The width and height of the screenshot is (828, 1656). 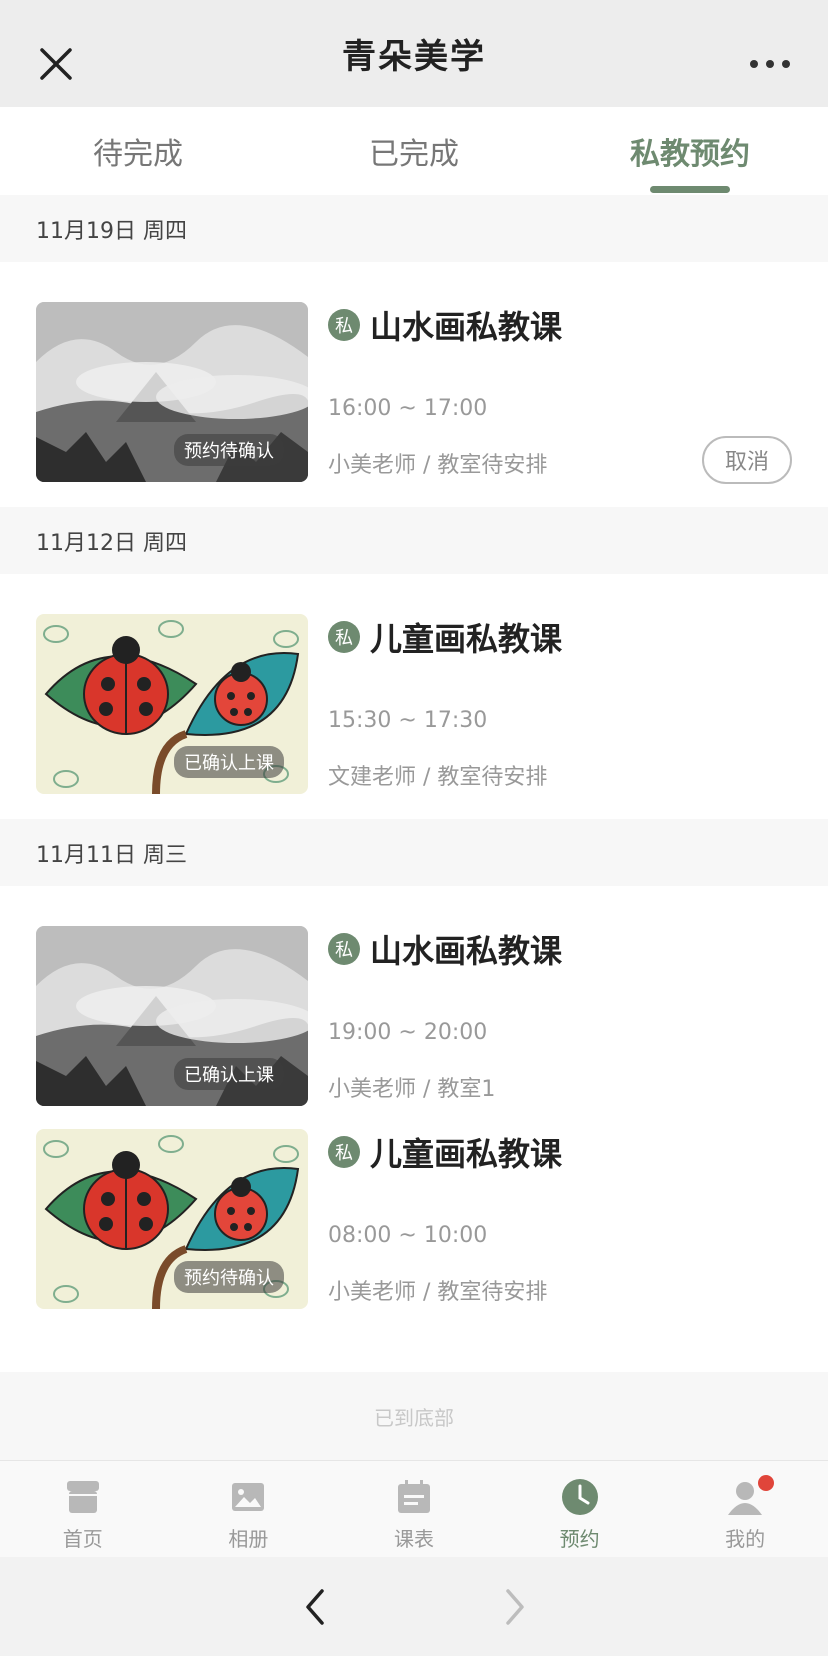 What do you see at coordinates (414, 228) in the screenshot?
I see `date-header: 11月19日 周四` at bounding box center [414, 228].